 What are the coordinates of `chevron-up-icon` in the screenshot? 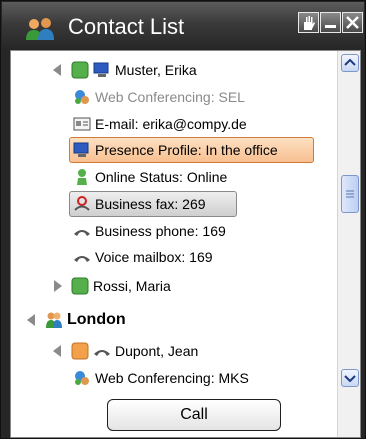 It's located at (350, 62).